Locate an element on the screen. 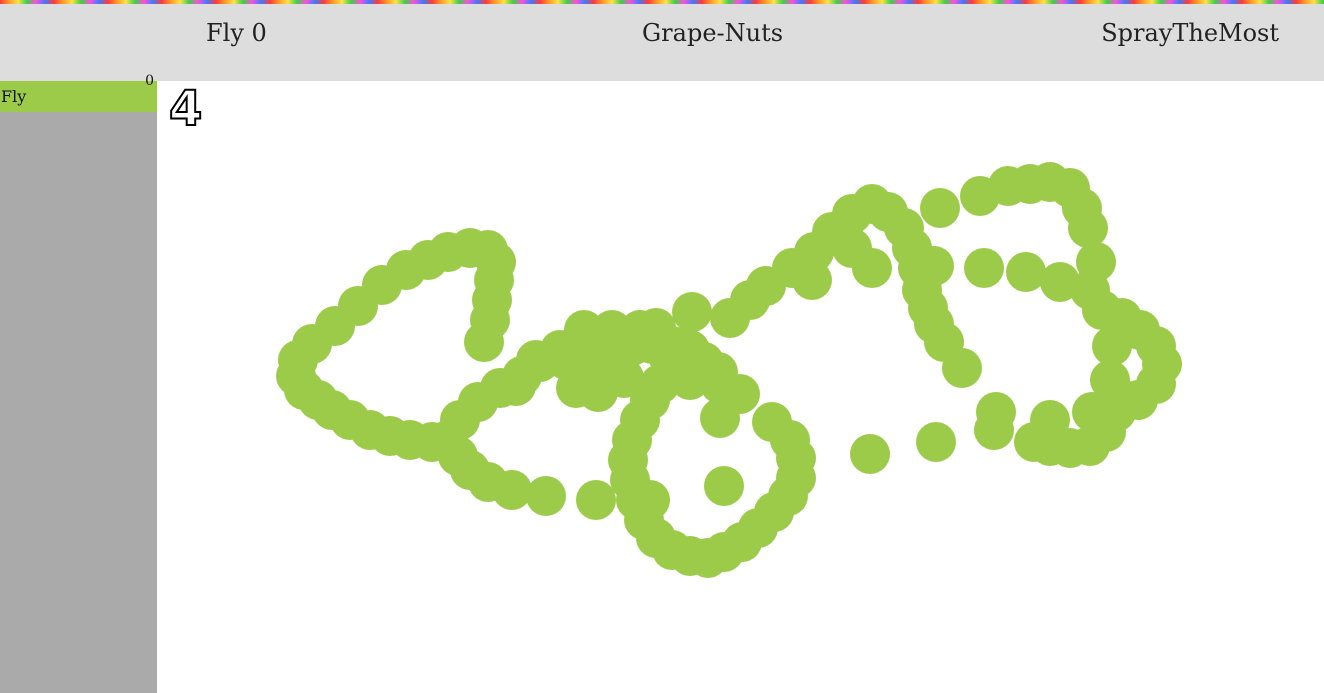 The height and width of the screenshot is (693, 1324). game-header: Fly 0 Grape-Nuts SprayTheMost is located at coordinates (662, 42).